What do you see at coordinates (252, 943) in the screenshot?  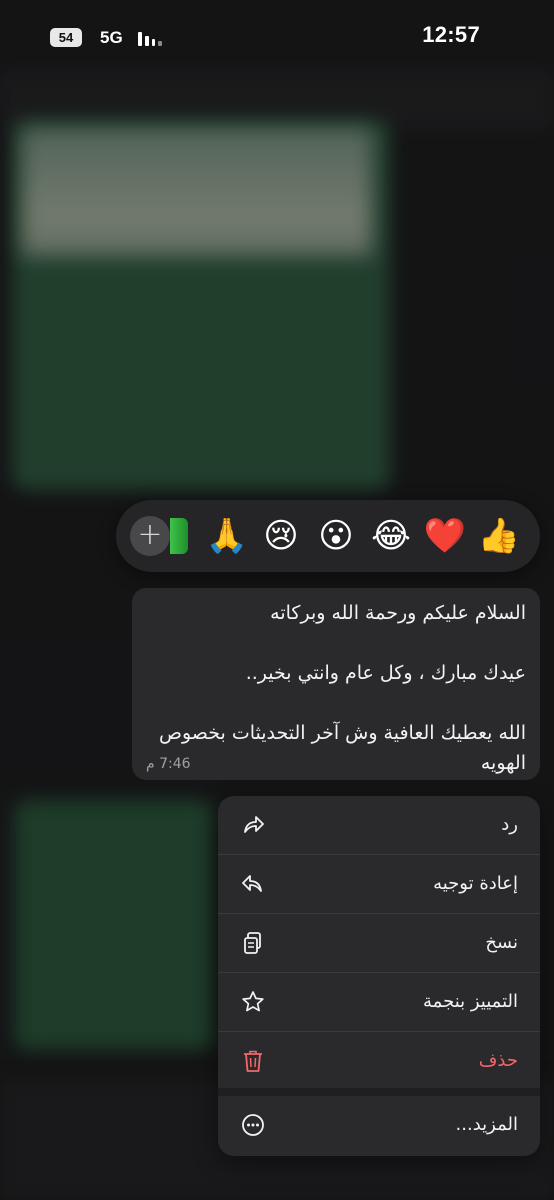 I see `copy-icon` at bounding box center [252, 943].